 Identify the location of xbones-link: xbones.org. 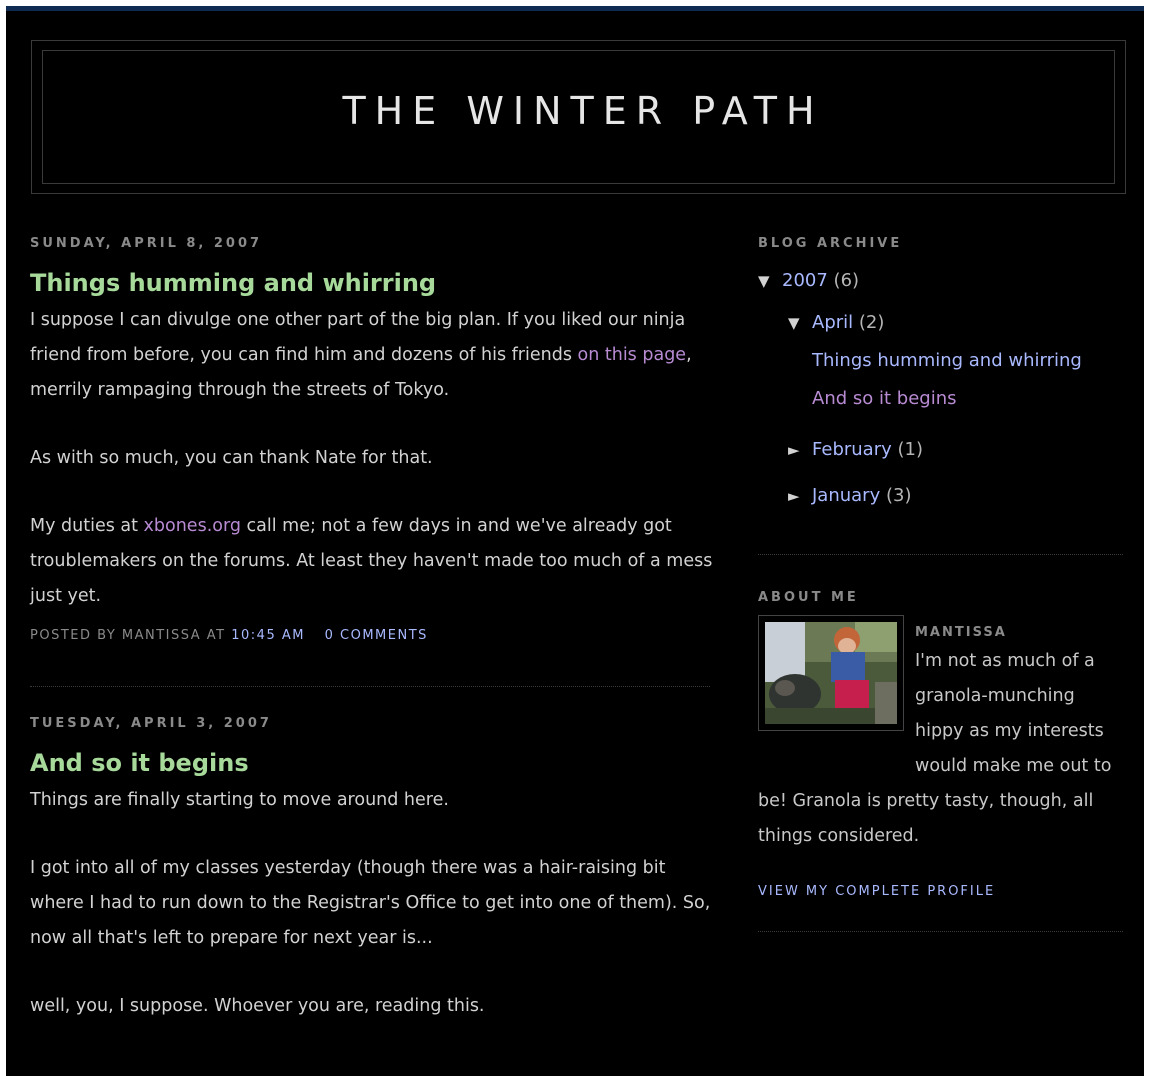
(192, 526).